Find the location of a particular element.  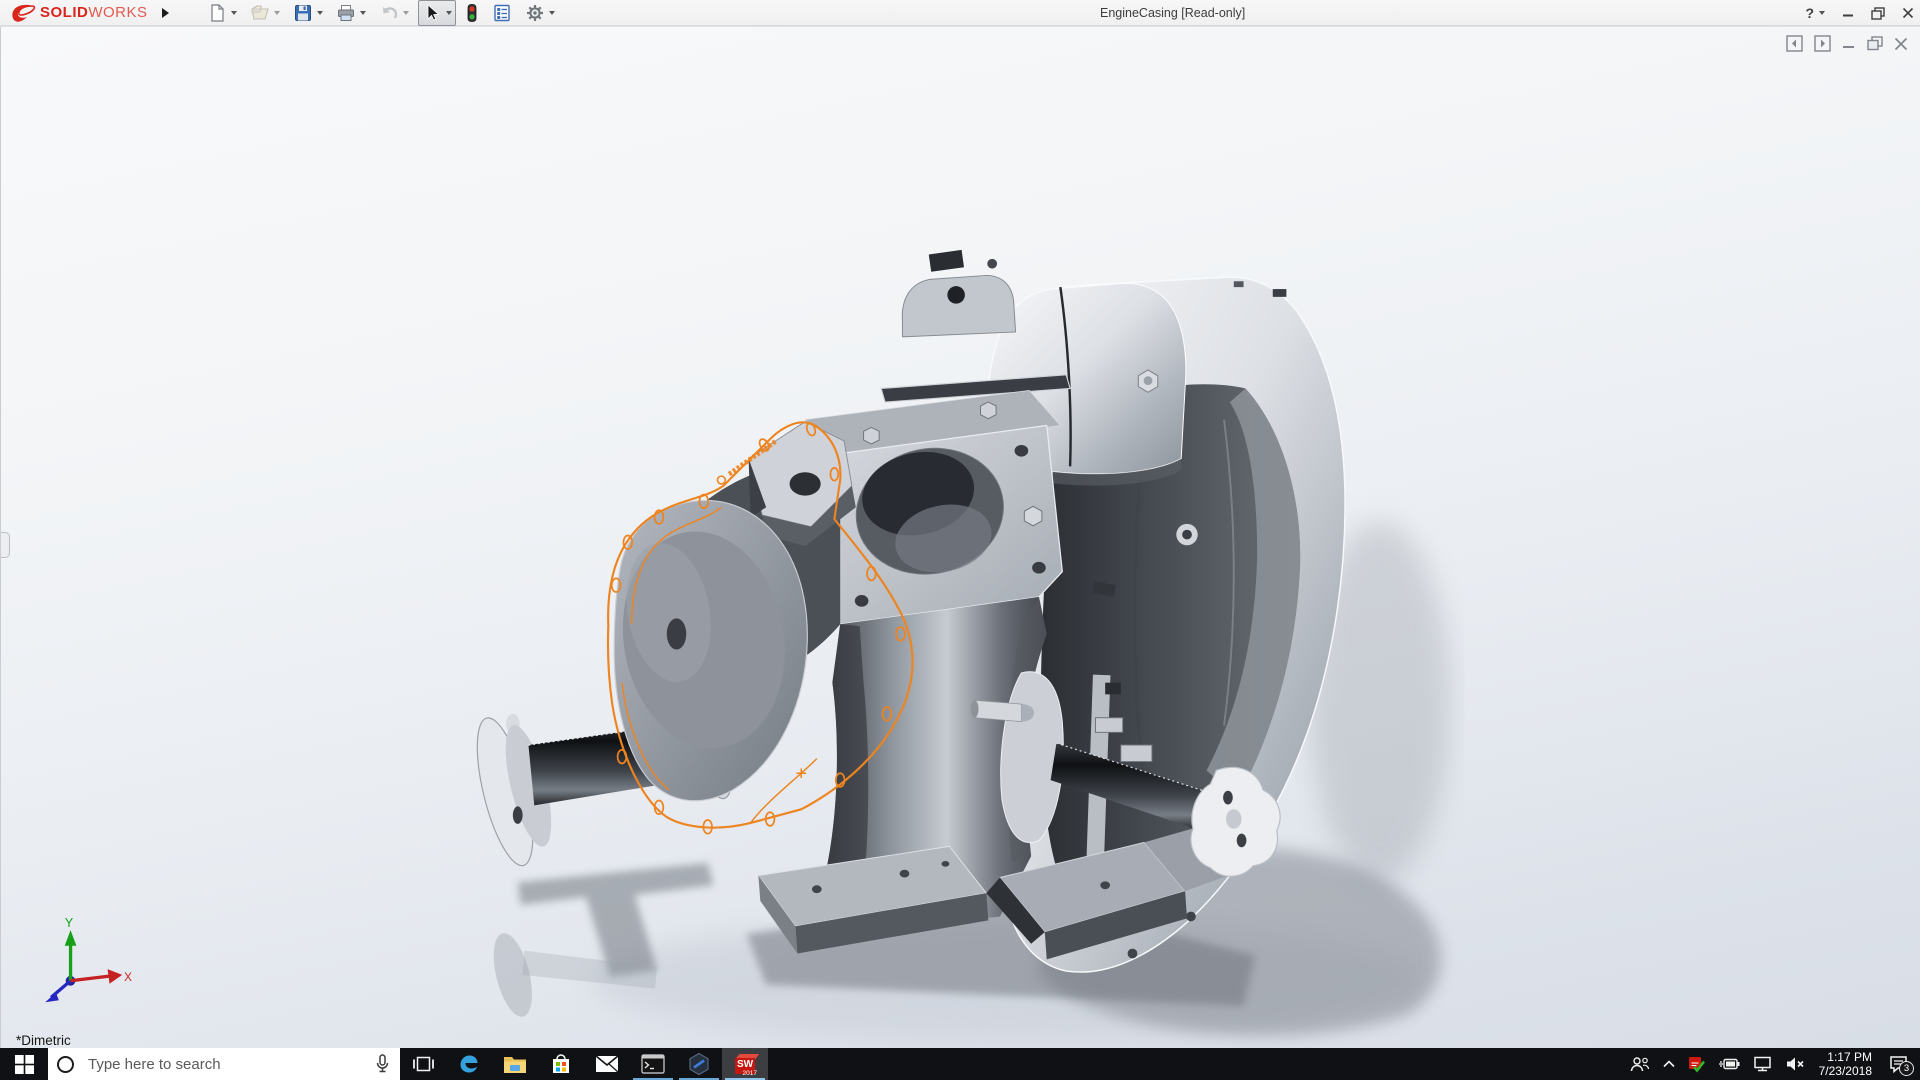

select-button is located at coordinates (436, 13).